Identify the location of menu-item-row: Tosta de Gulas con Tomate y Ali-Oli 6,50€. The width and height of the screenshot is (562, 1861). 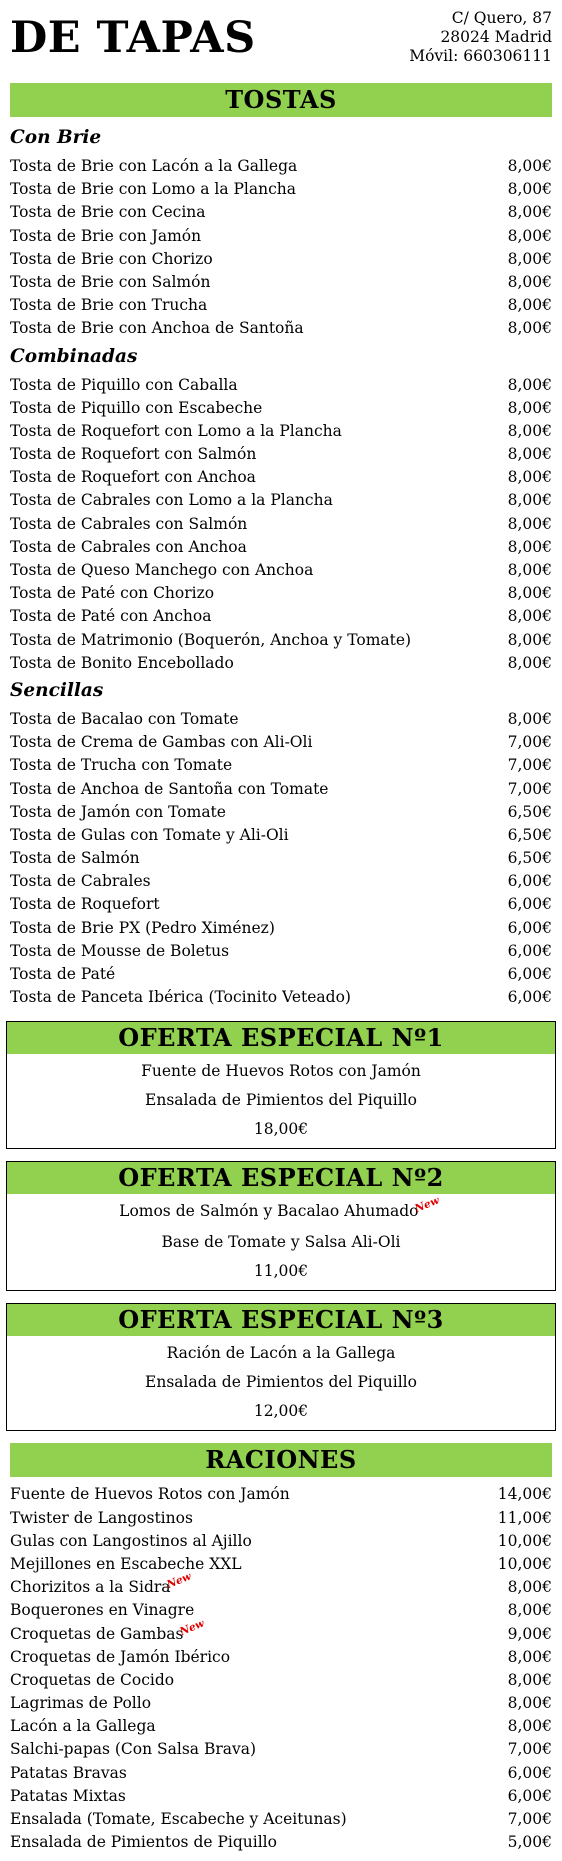
(281, 835).